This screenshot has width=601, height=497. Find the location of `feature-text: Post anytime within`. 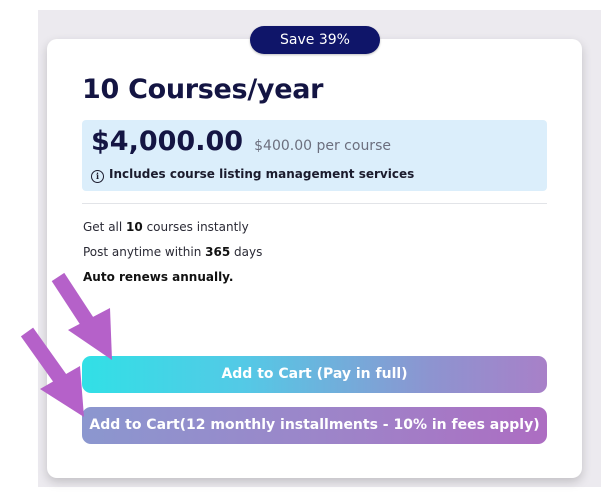

feature-text: Post anytime within is located at coordinates (144, 252).